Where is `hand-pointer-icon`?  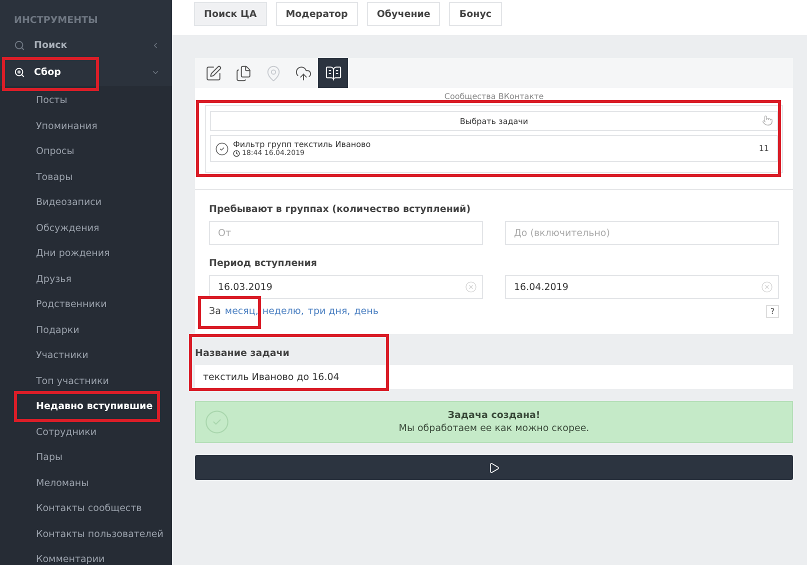 hand-pointer-icon is located at coordinates (767, 120).